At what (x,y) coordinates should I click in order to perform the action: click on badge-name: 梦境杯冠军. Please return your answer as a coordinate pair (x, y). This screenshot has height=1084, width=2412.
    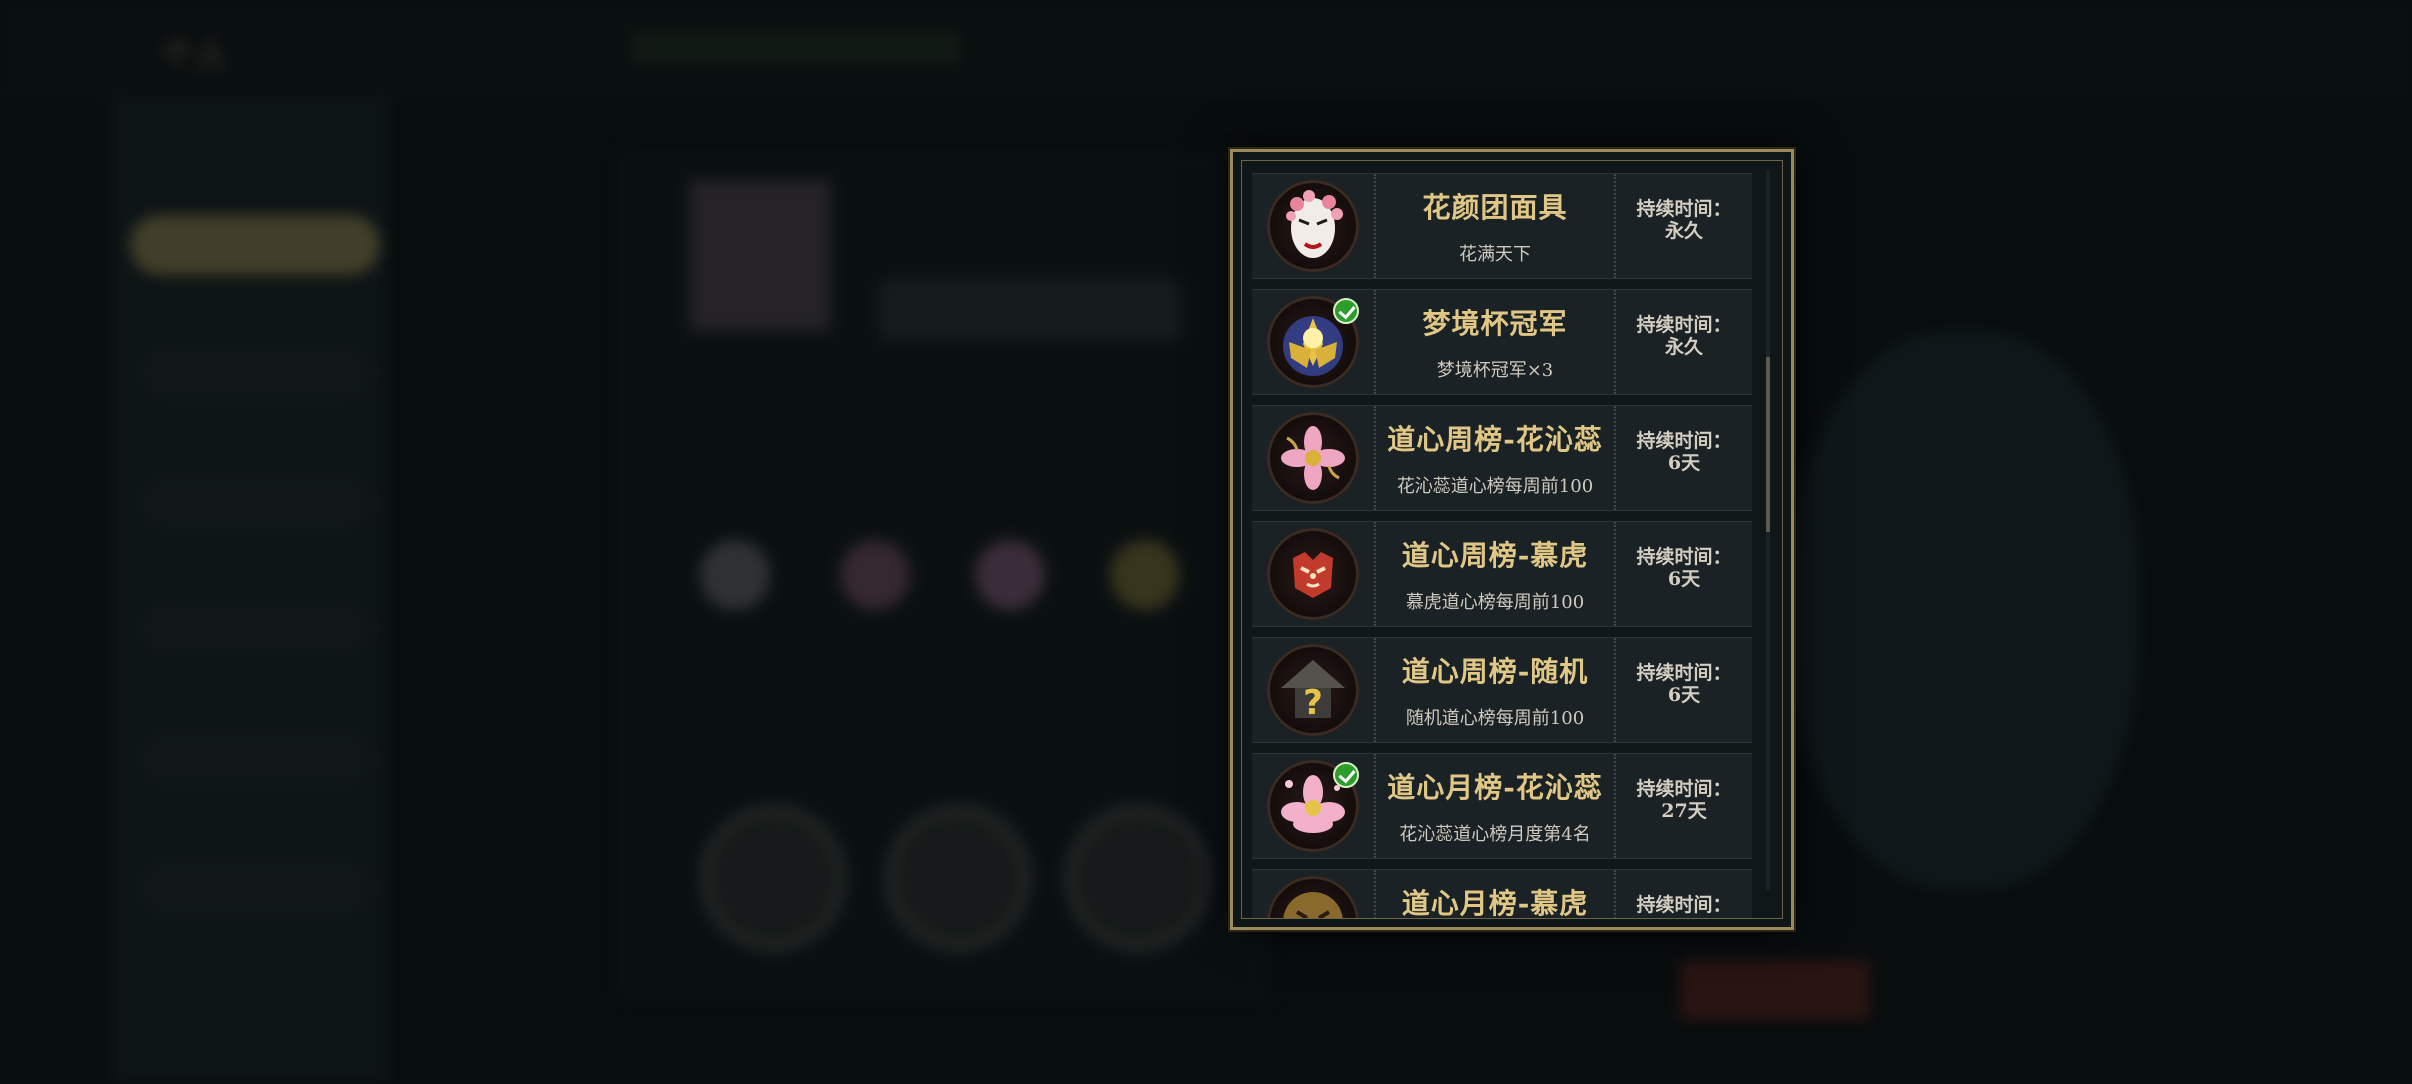
    Looking at the image, I should click on (1495, 323).